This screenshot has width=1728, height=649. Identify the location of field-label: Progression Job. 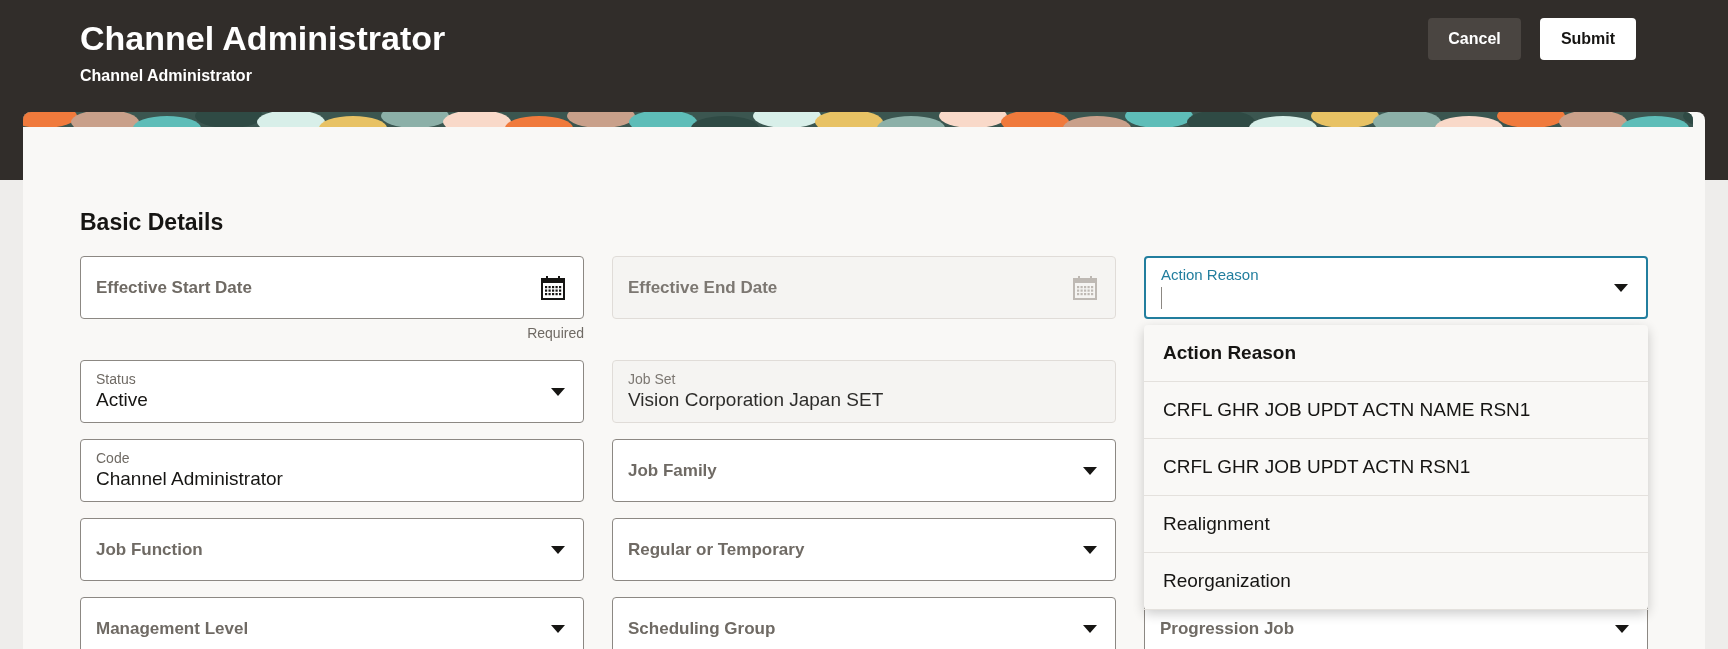
(1228, 628).